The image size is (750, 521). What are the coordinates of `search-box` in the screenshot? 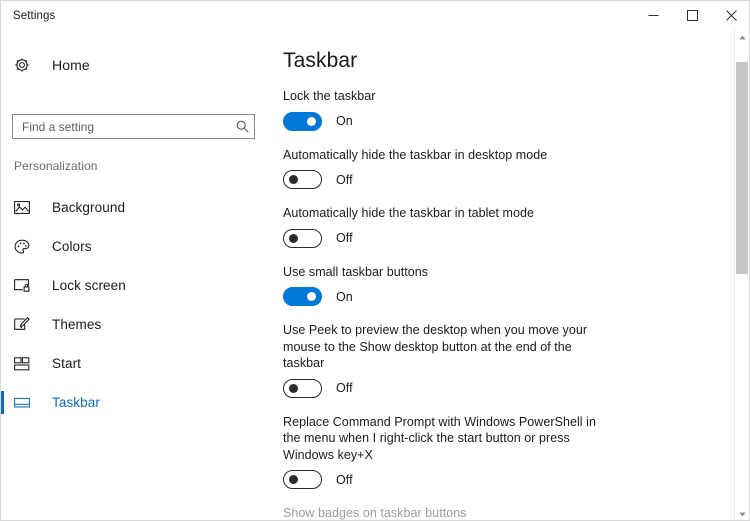 It's located at (133, 126).